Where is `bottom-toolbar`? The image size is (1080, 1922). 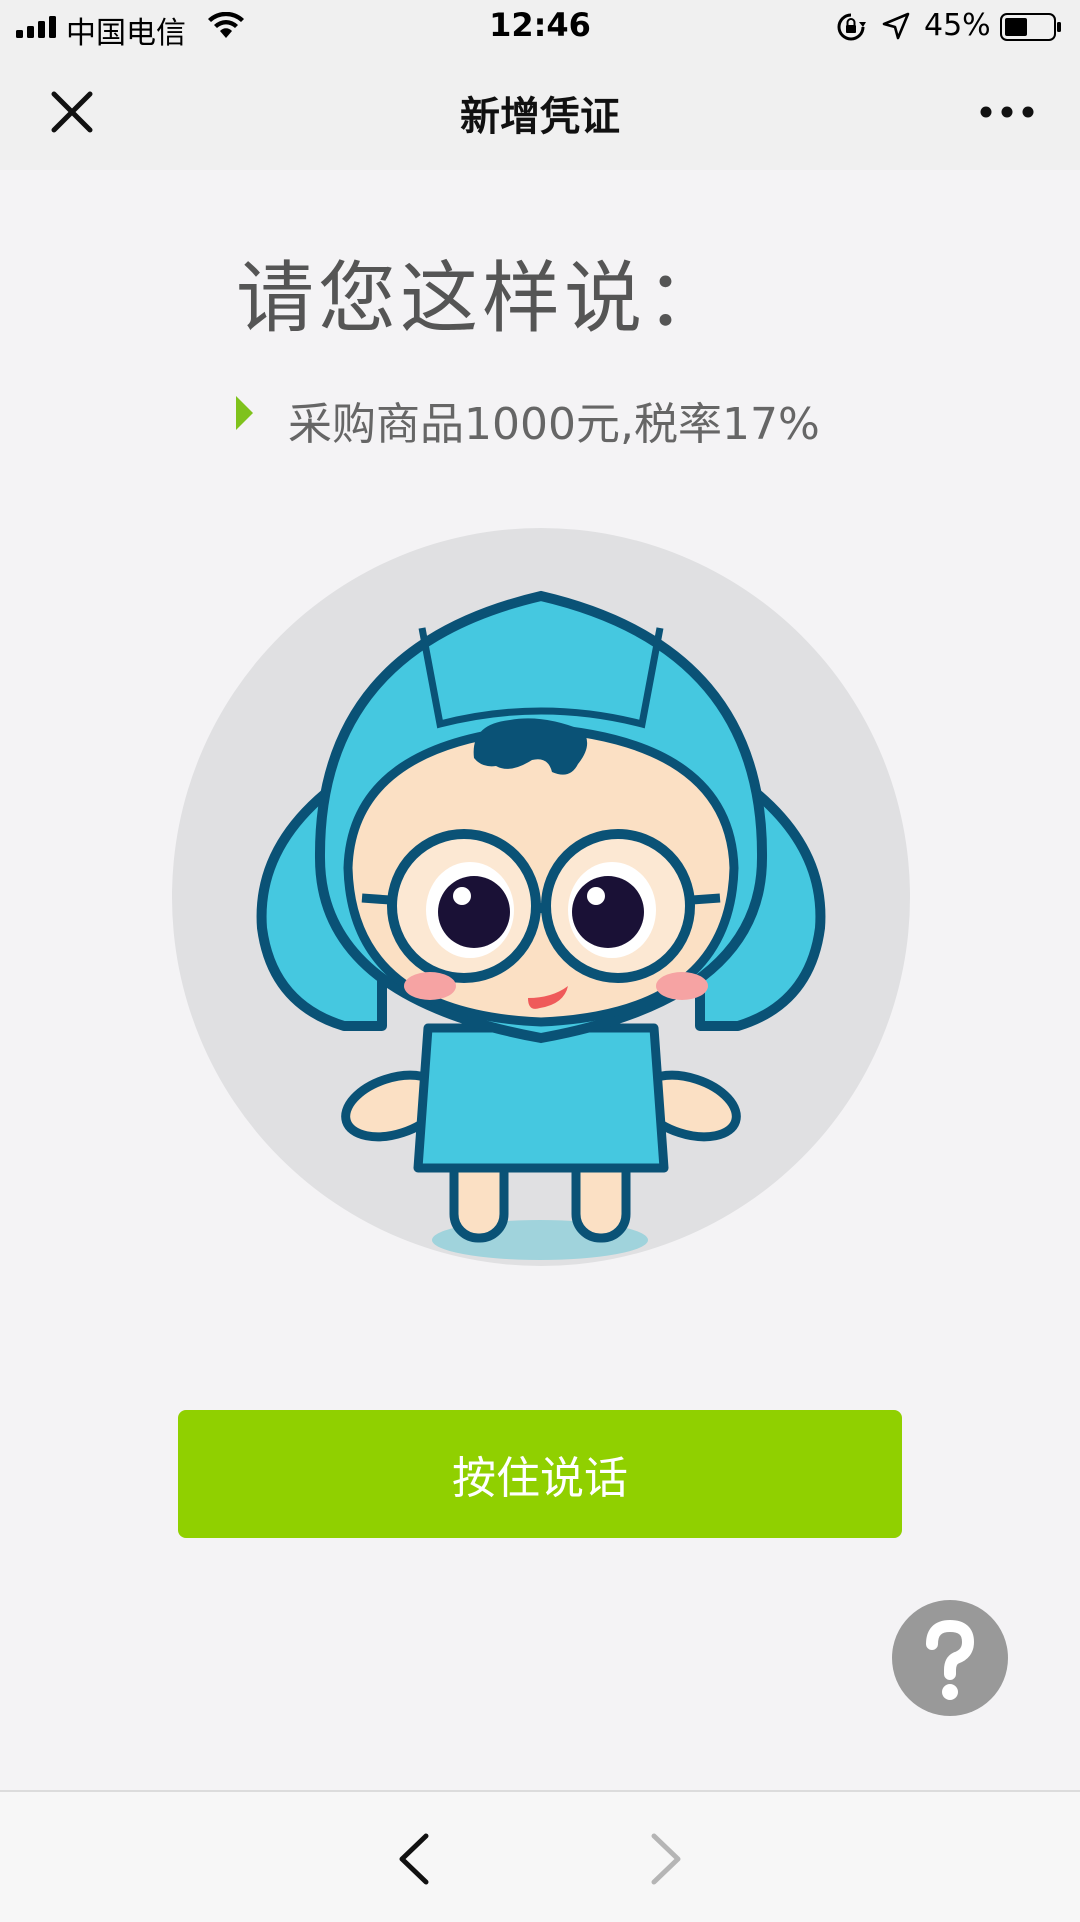
bottom-toolbar is located at coordinates (540, 1856).